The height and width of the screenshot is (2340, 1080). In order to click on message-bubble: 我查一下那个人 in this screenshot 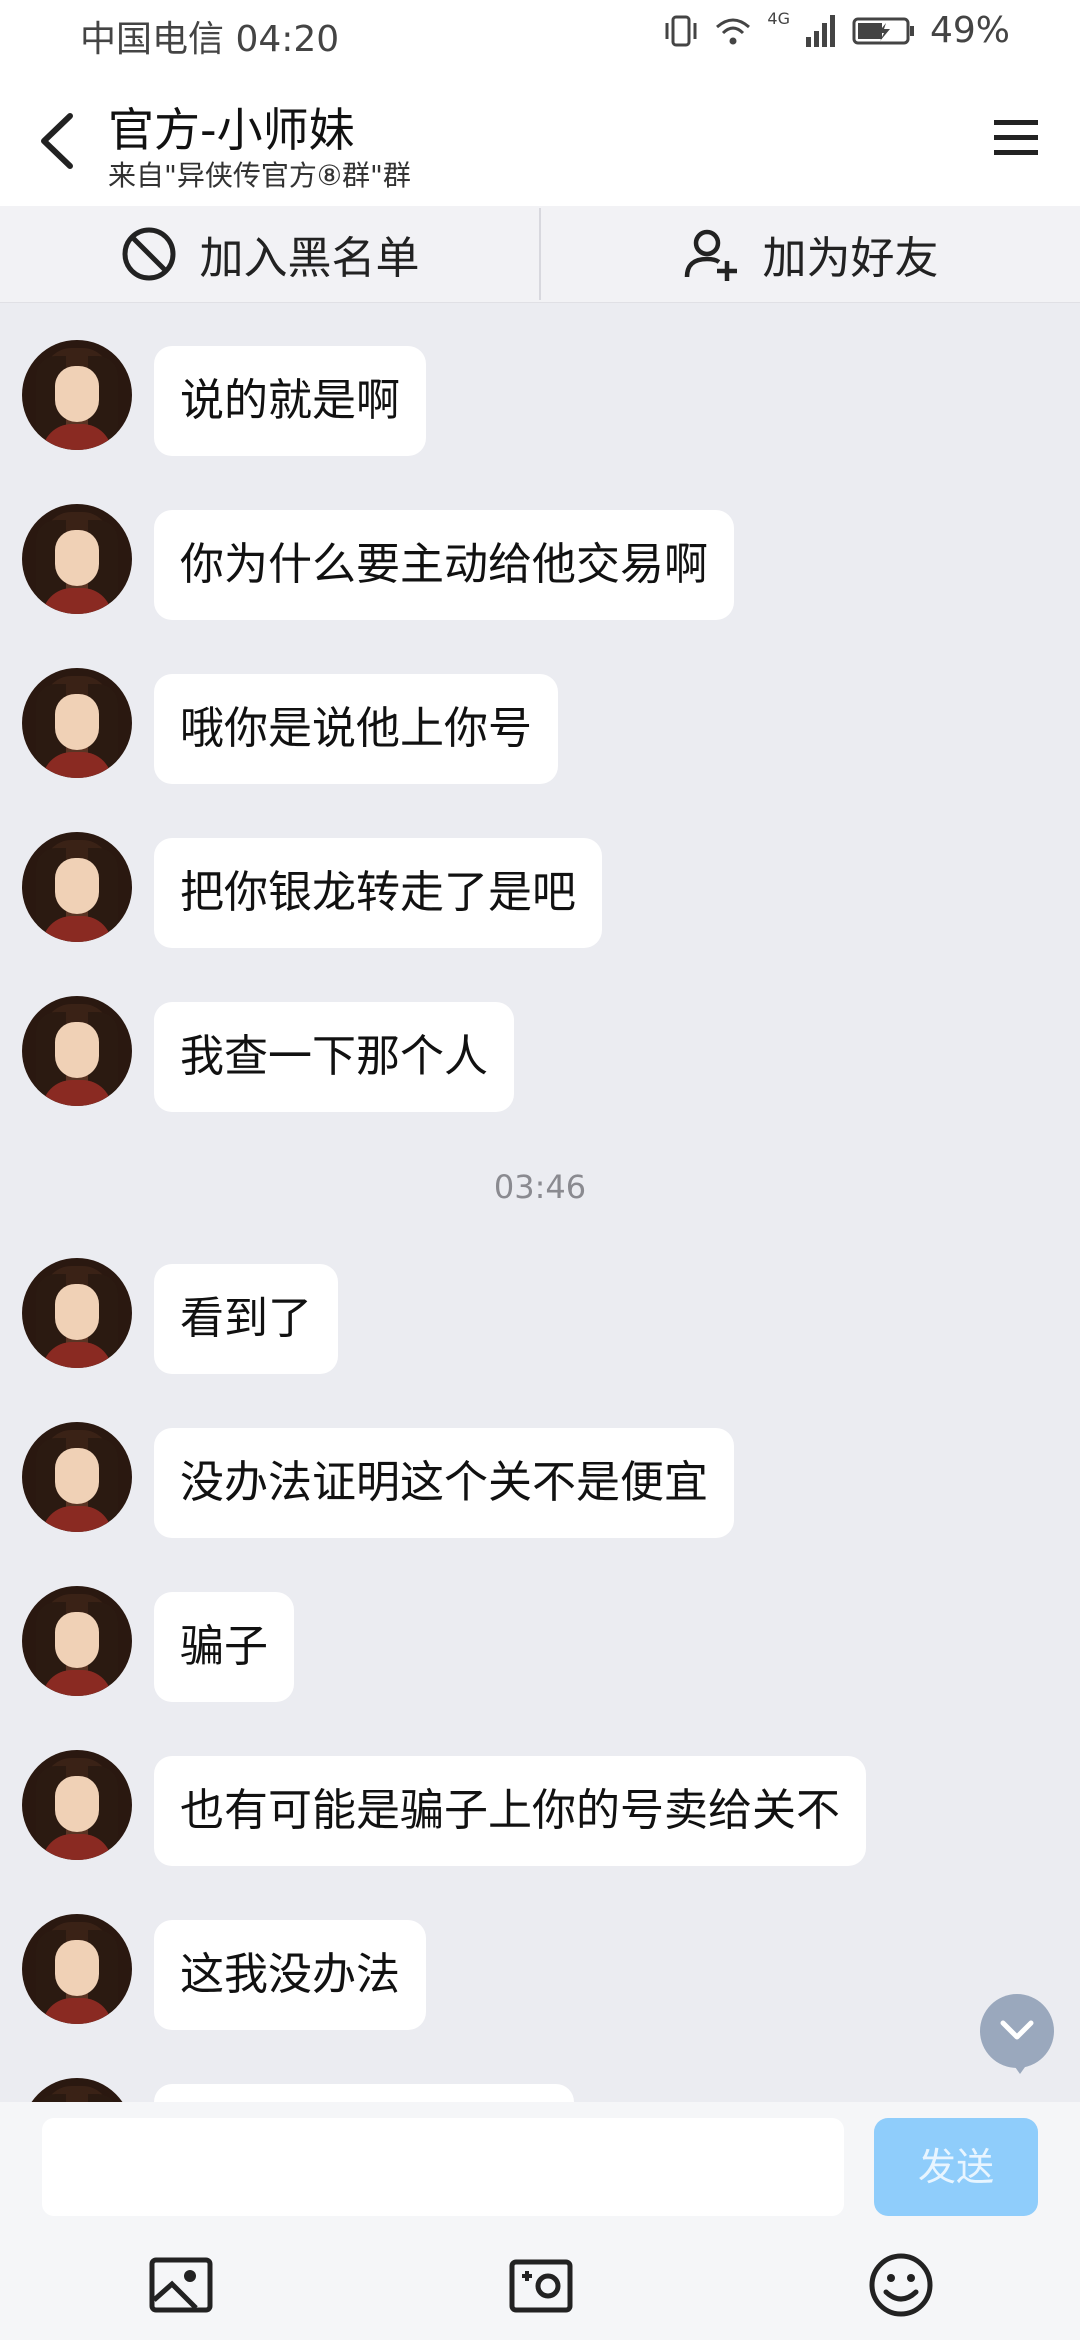, I will do `click(334, 1057)`.